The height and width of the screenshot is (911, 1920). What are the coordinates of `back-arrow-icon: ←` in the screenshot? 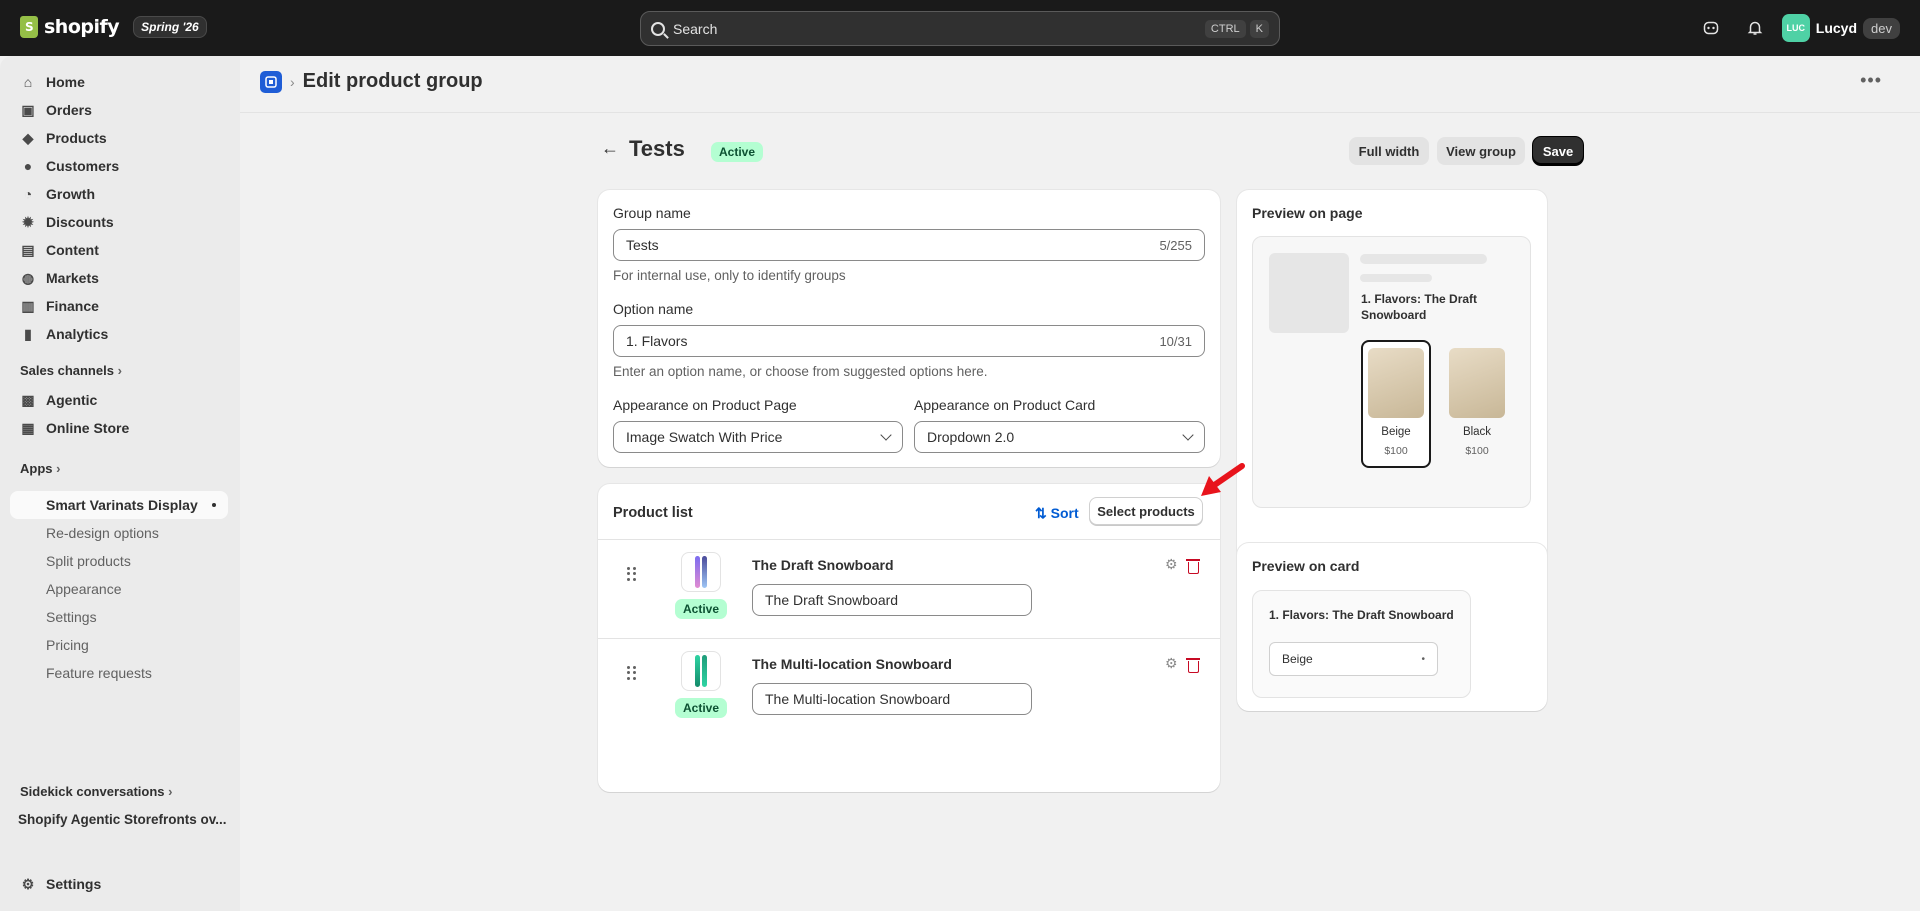 It's located at (610, 148).